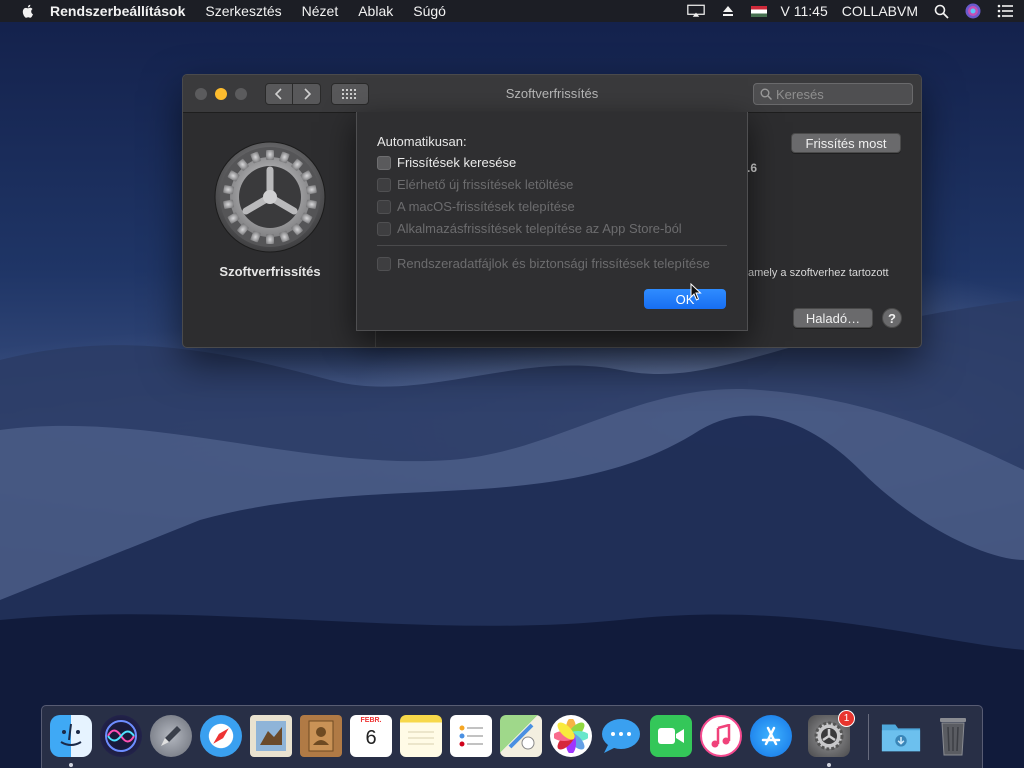  Describe the element at coordinates (422, 141) in the screenshot. I see `sheet-heading: Automatikusan:` at that location.